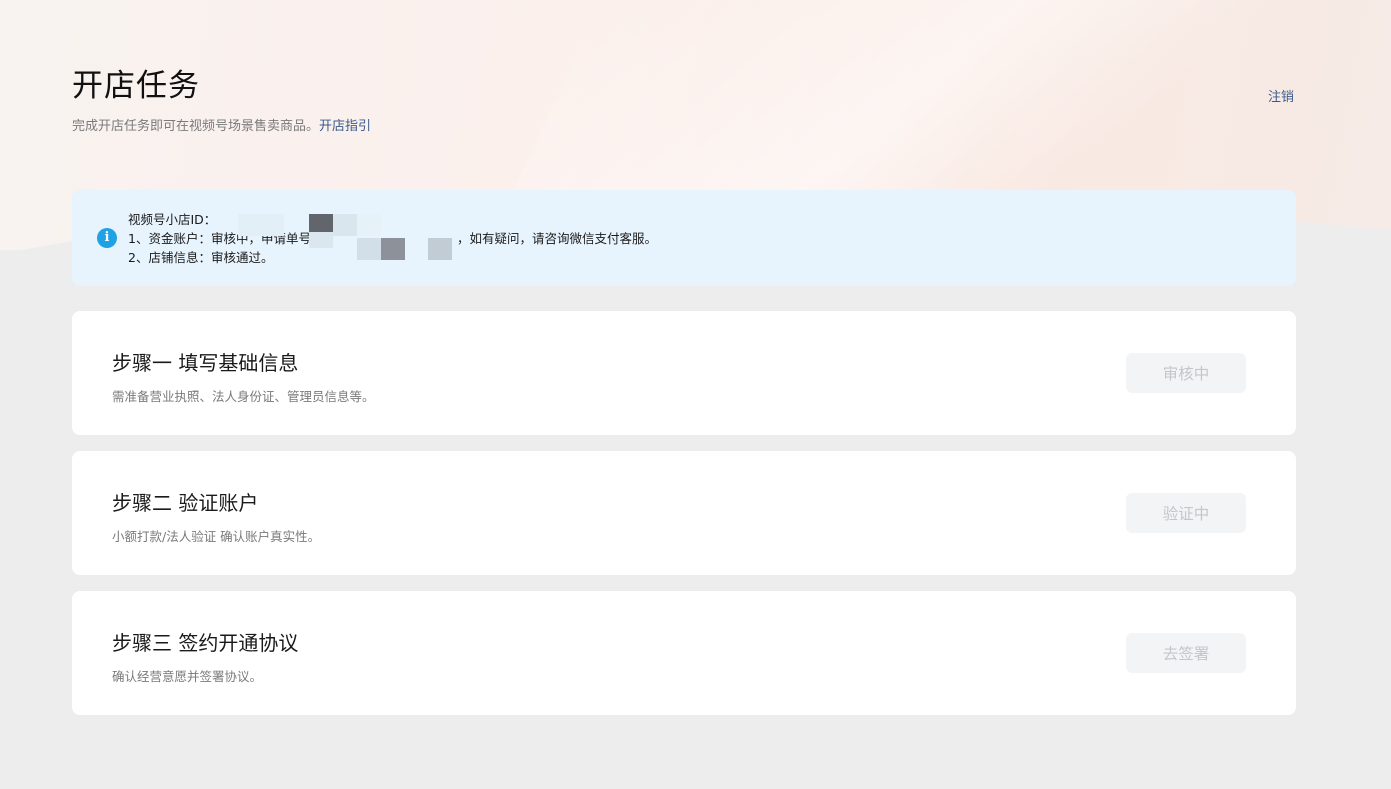  What do you see at coordinates (185, 503) in the screenshot?
I see `step-title: 步骤二 验证账户` at bounding box center [185, 503].